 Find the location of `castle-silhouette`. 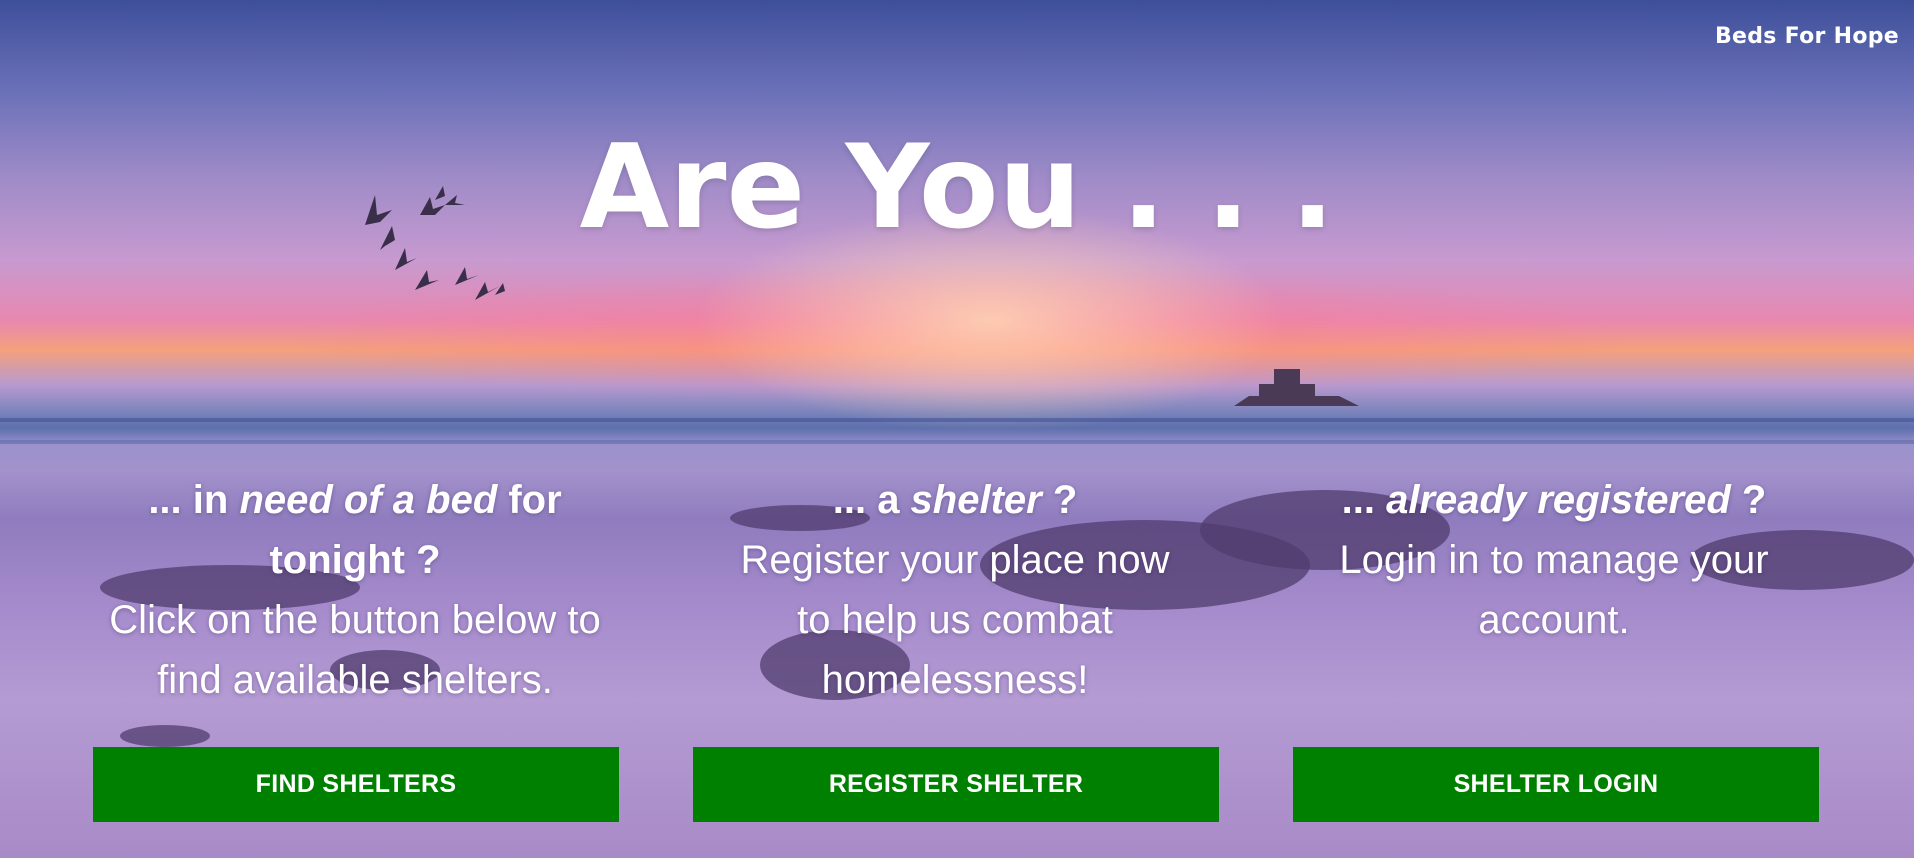

castle-silhouette is located at coordinates (1296, 387).